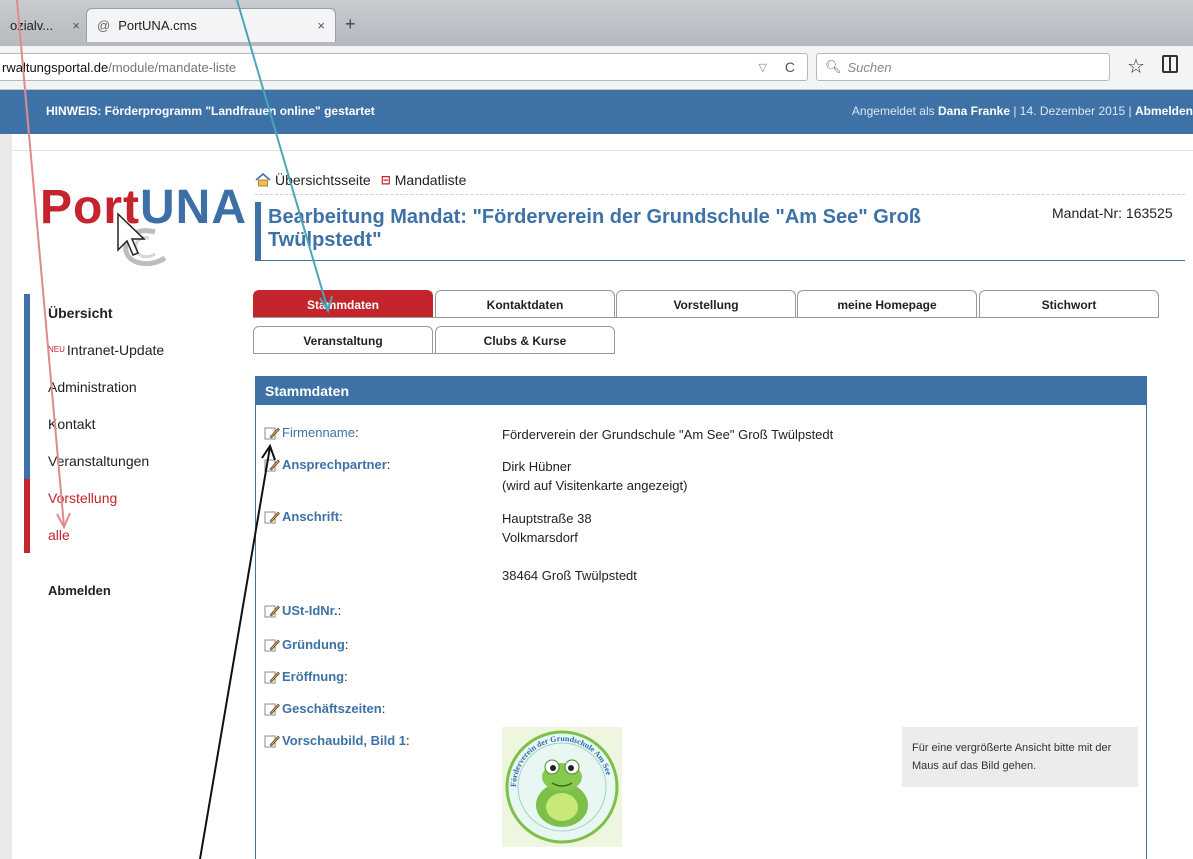 The width and height of the screenshot is (1193, 859). Describe the element at coordinates (1136, 66) in the screenshot. I see `bookmark-star-icon: ☆` at that location.